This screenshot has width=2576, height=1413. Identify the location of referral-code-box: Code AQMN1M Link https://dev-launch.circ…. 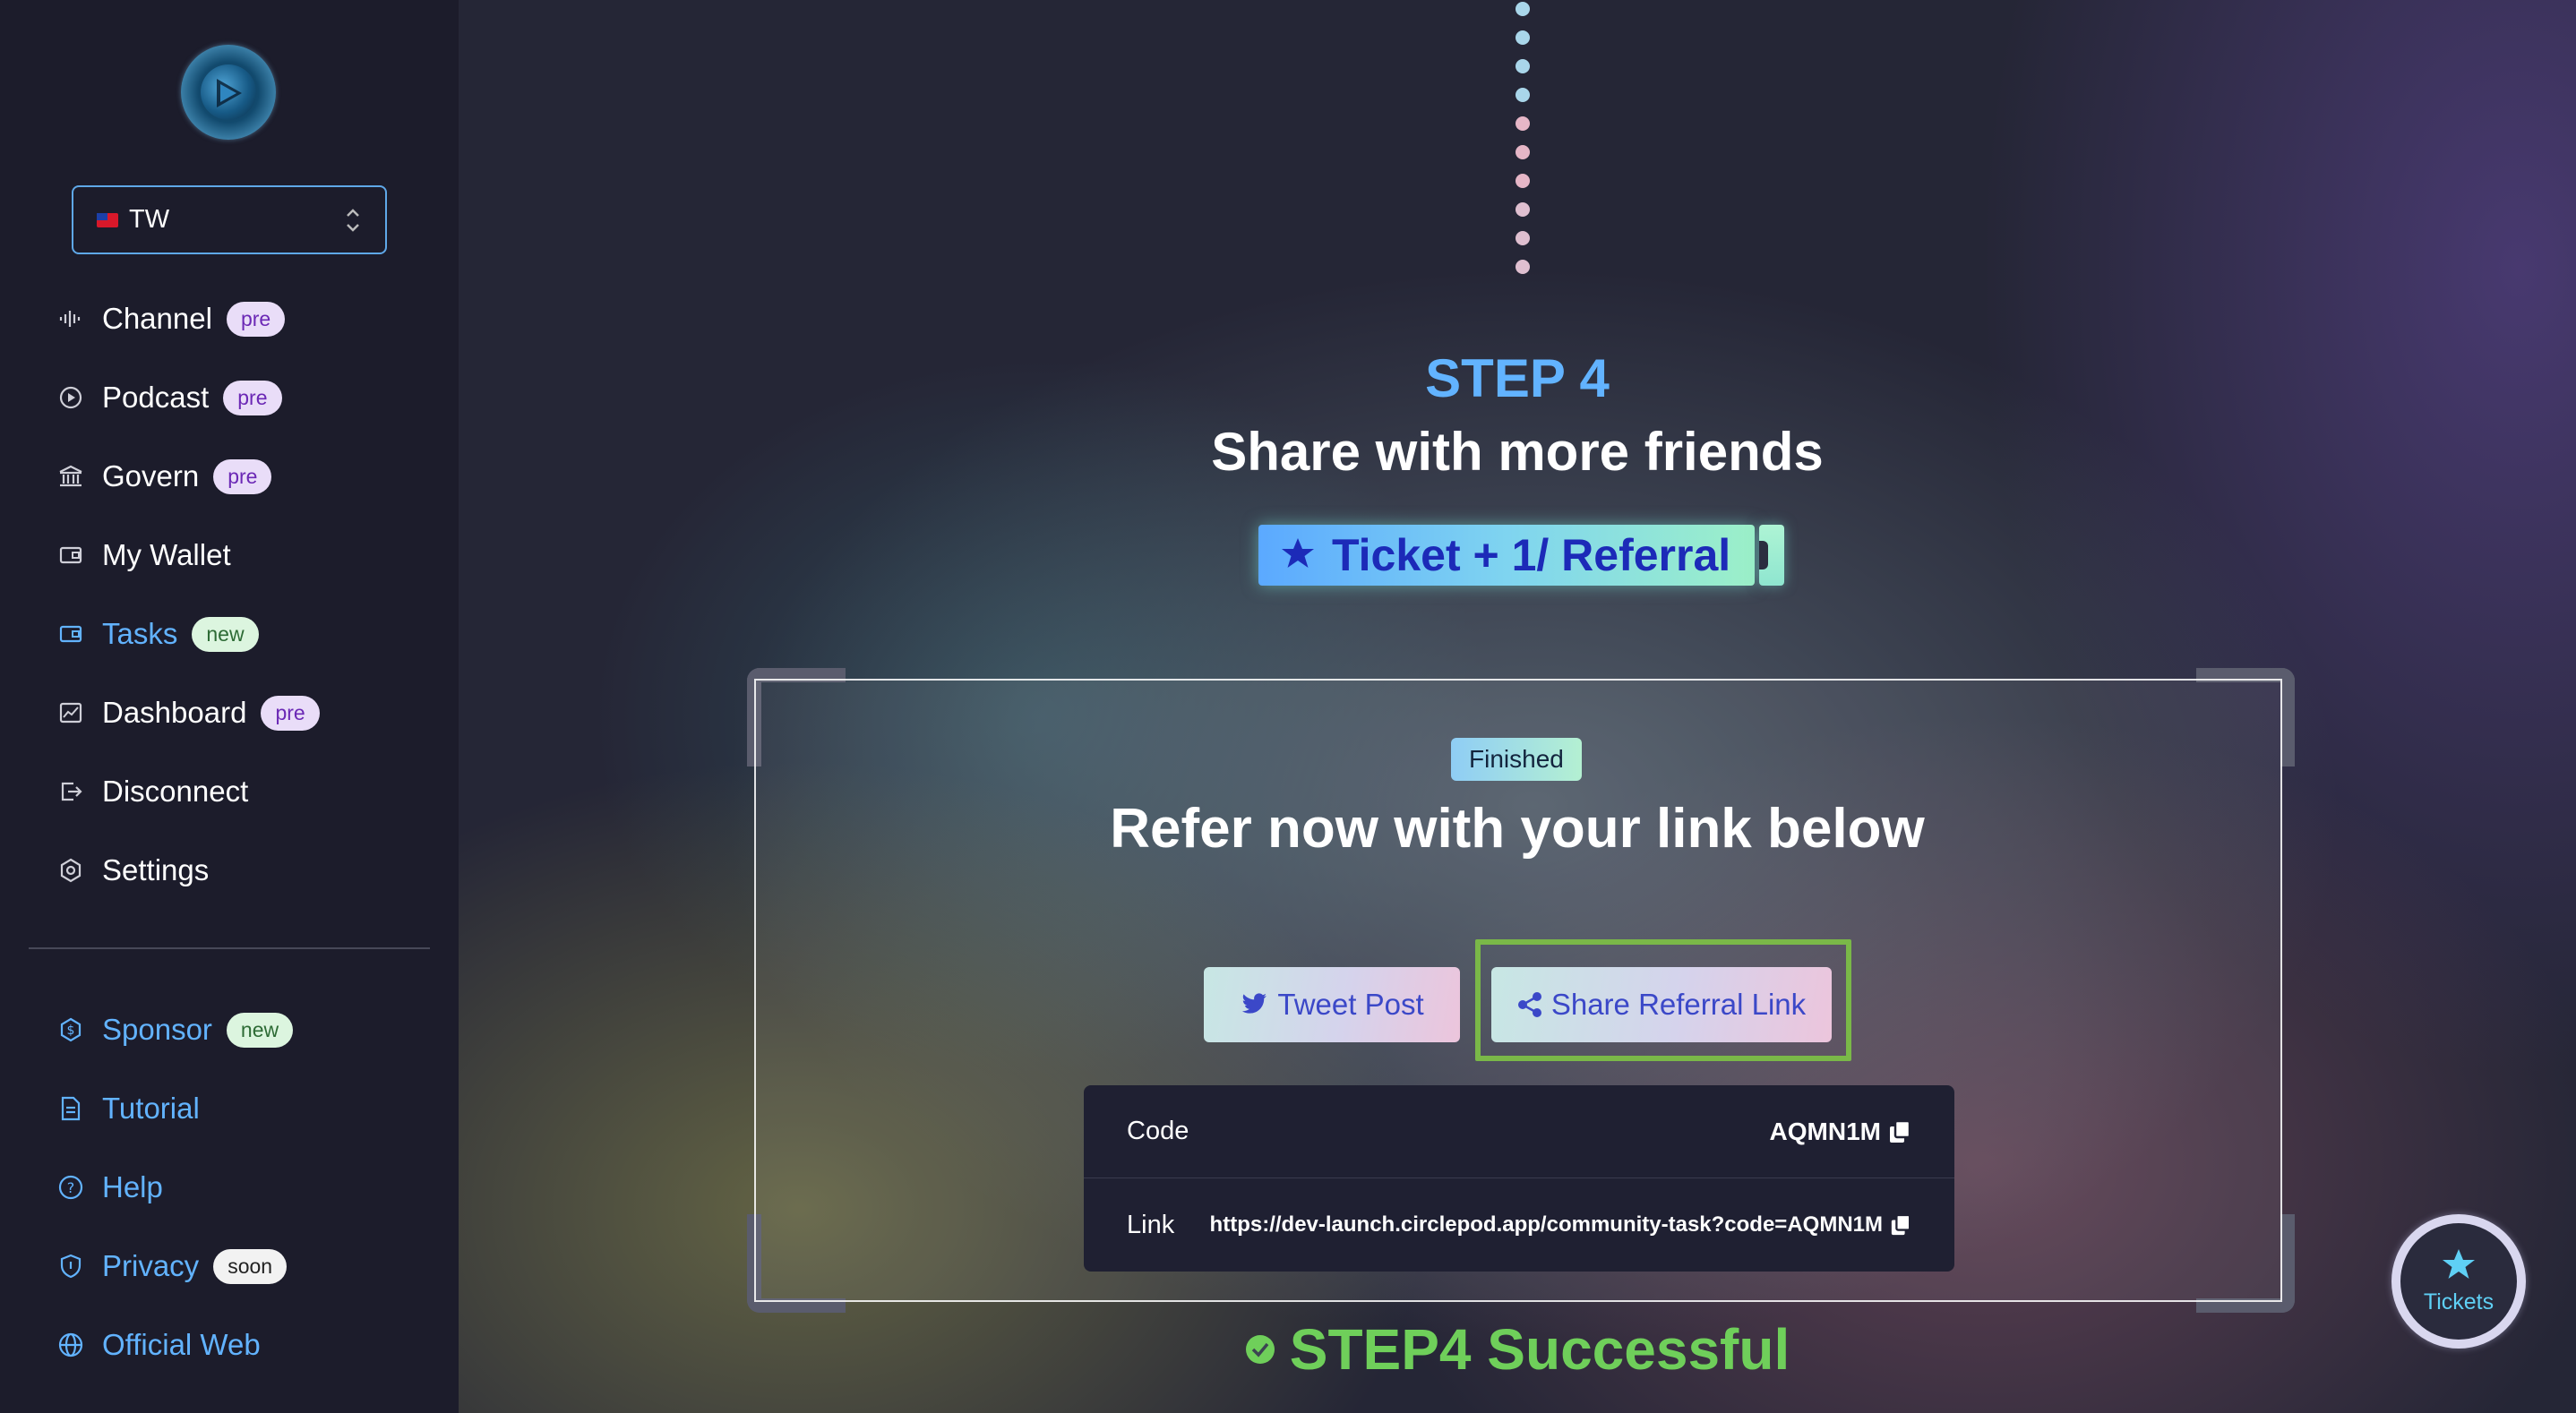
(1519, 1178).